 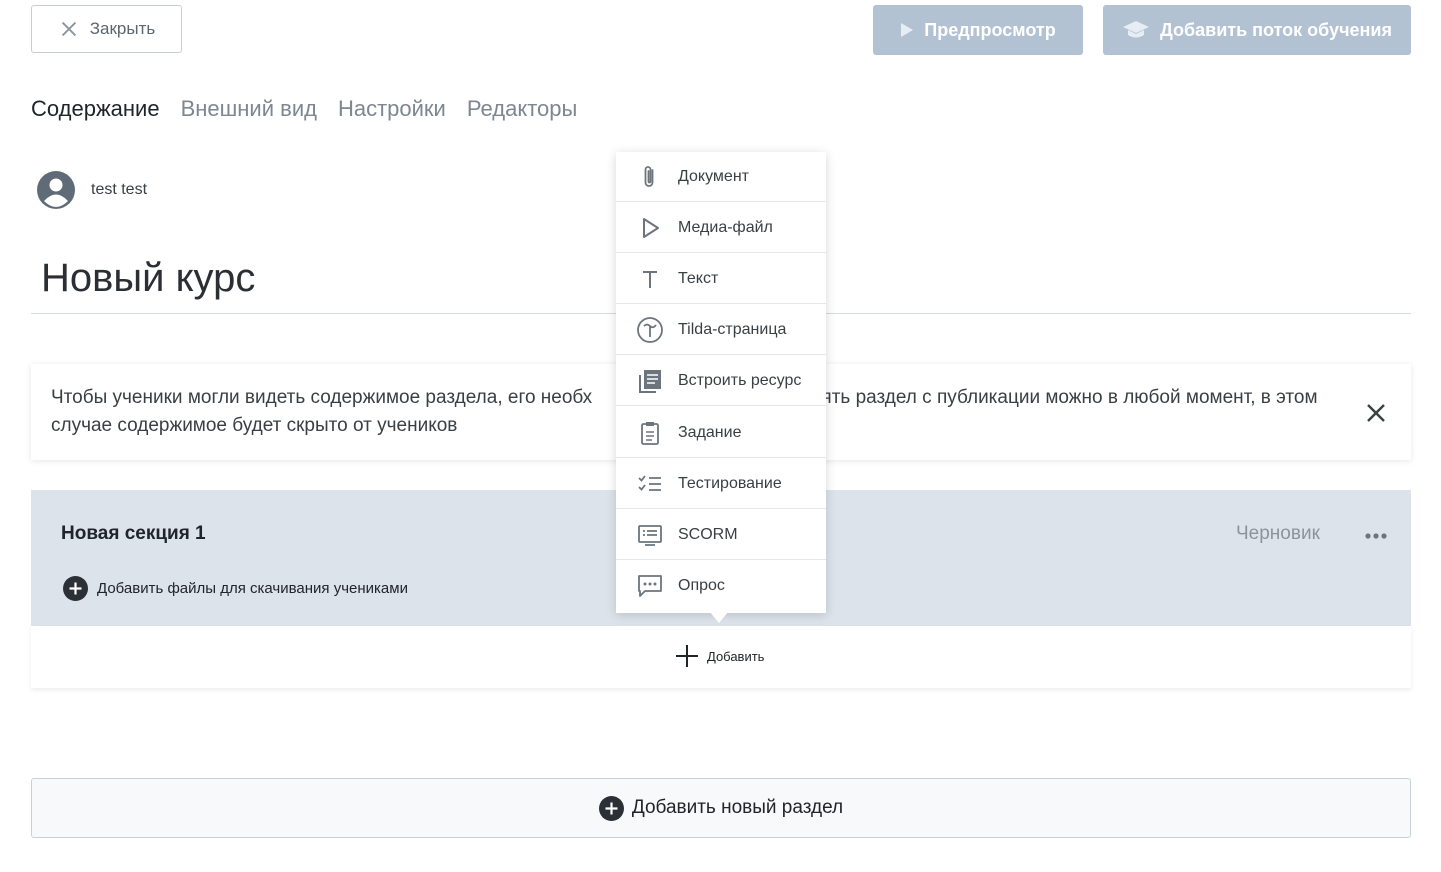 I want to click on menu-item-scorm: SCORM, so click(x=721, y=535).